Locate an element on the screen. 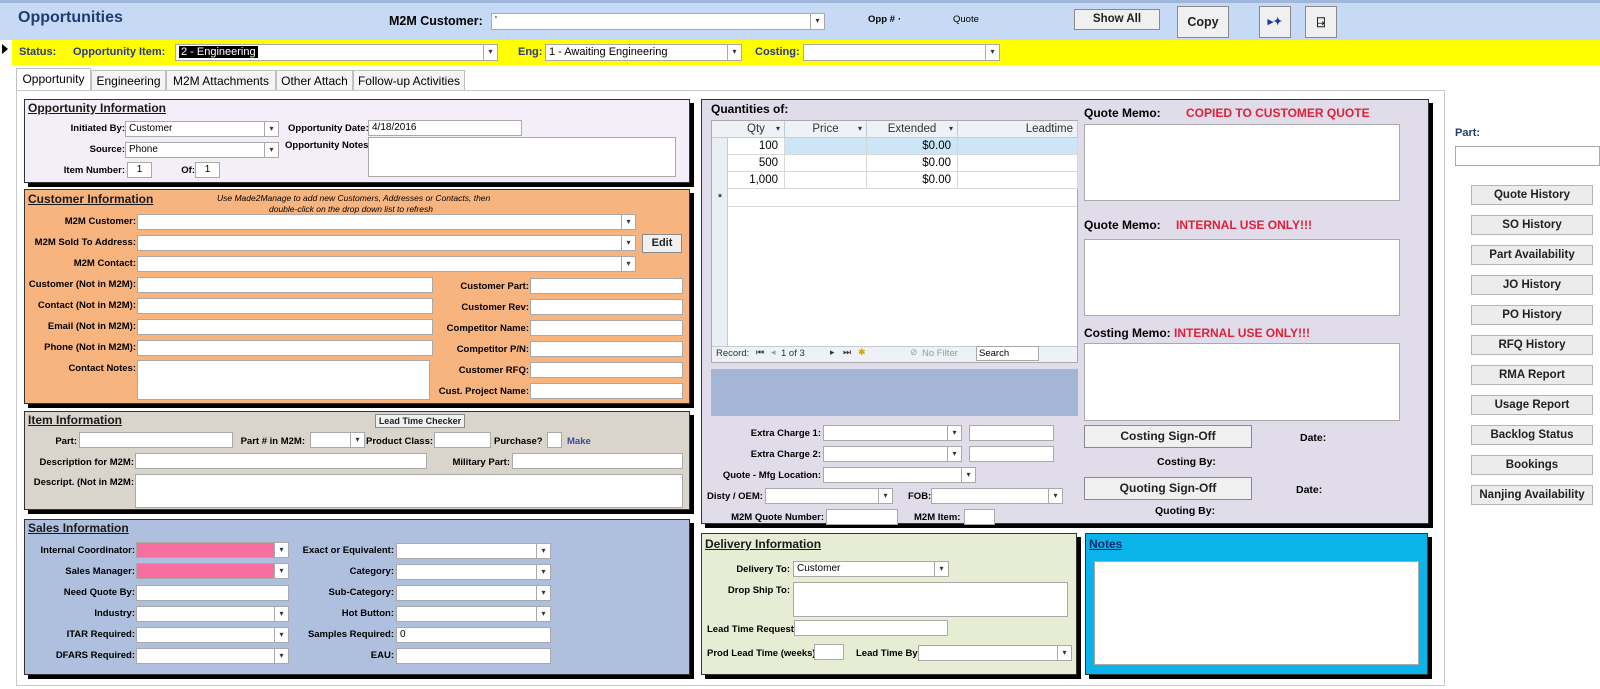 The height and width of the screenshot is (689, 1600). jo-history-button: JO History is located at coordinates (1532, 285).